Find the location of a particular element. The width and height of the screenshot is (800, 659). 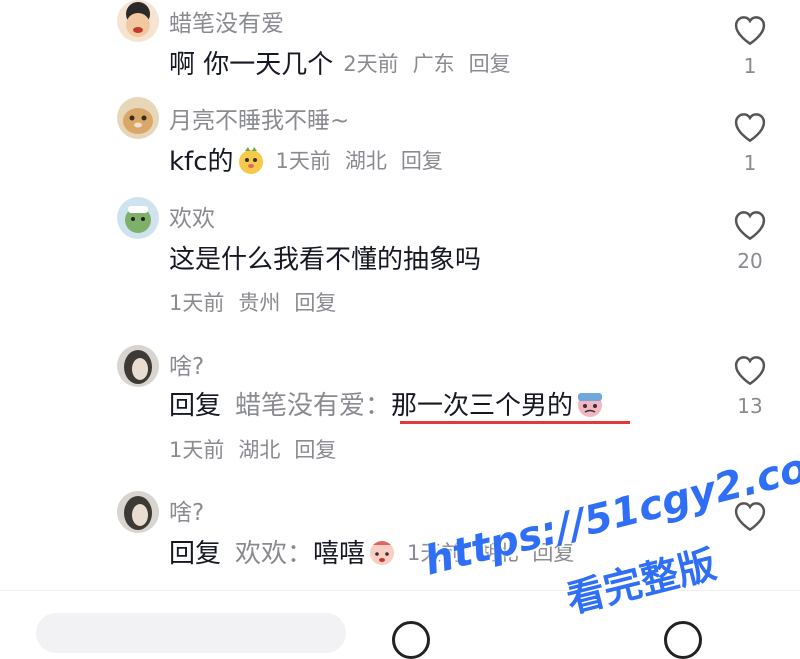

like-button: 20 is located at coordinates (750, 240).